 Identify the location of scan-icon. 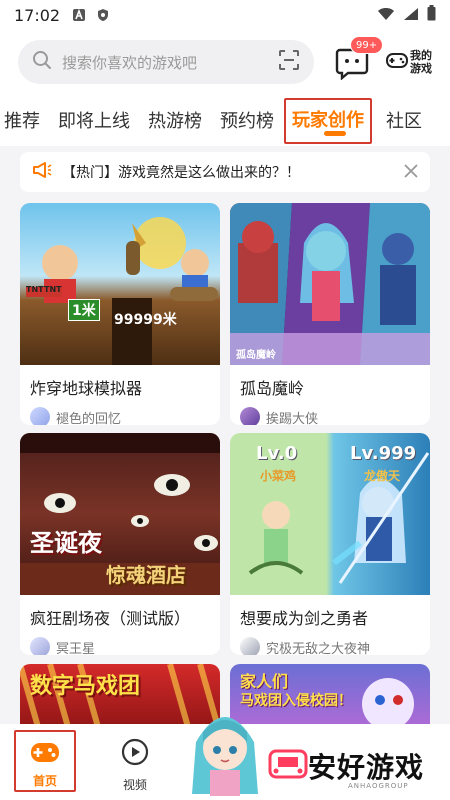
(289, 62).